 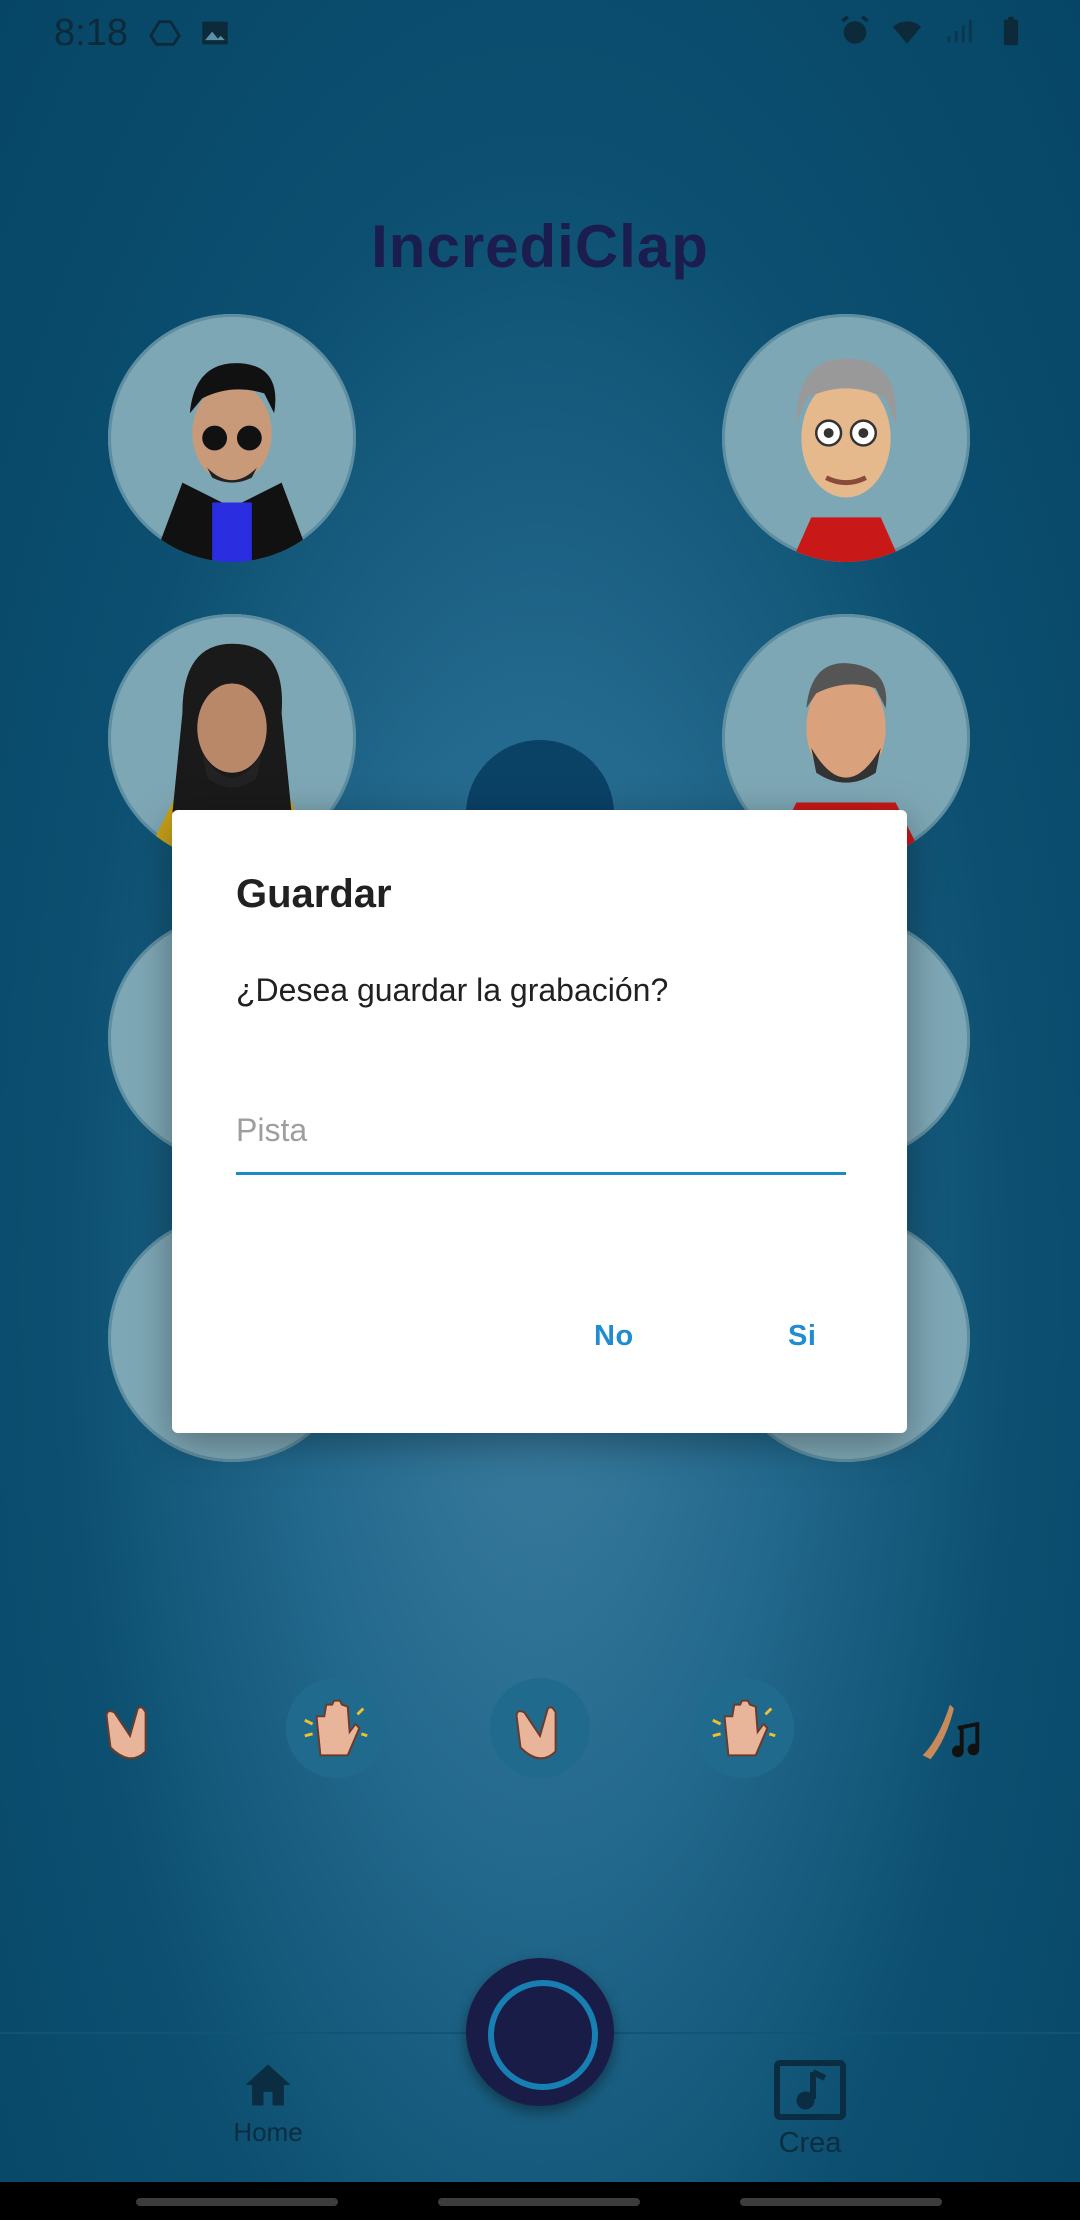 What do you see at coordinates (237, 2202) in the screenshot?
I see `recents-handle` at bounding box center [237, 2202].